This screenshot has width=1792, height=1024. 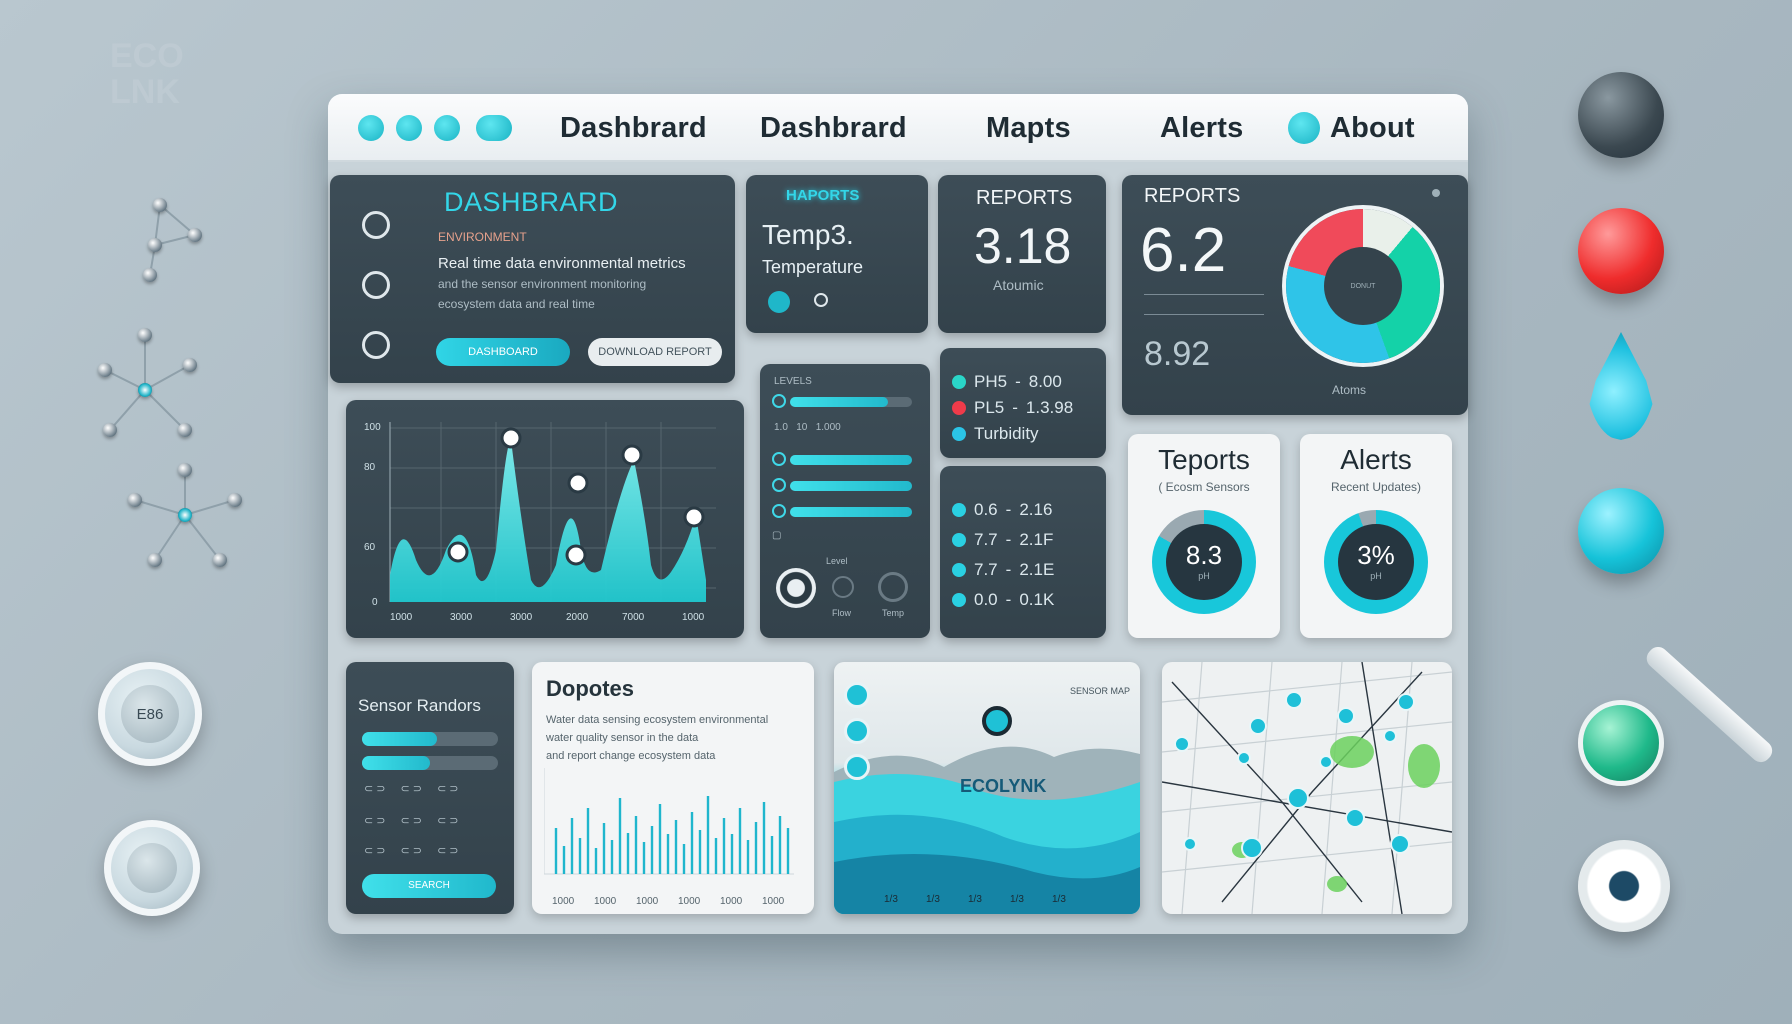 I want to click on download-report-button: DOWNLOAD REPORT, so click(x=655, y=352).